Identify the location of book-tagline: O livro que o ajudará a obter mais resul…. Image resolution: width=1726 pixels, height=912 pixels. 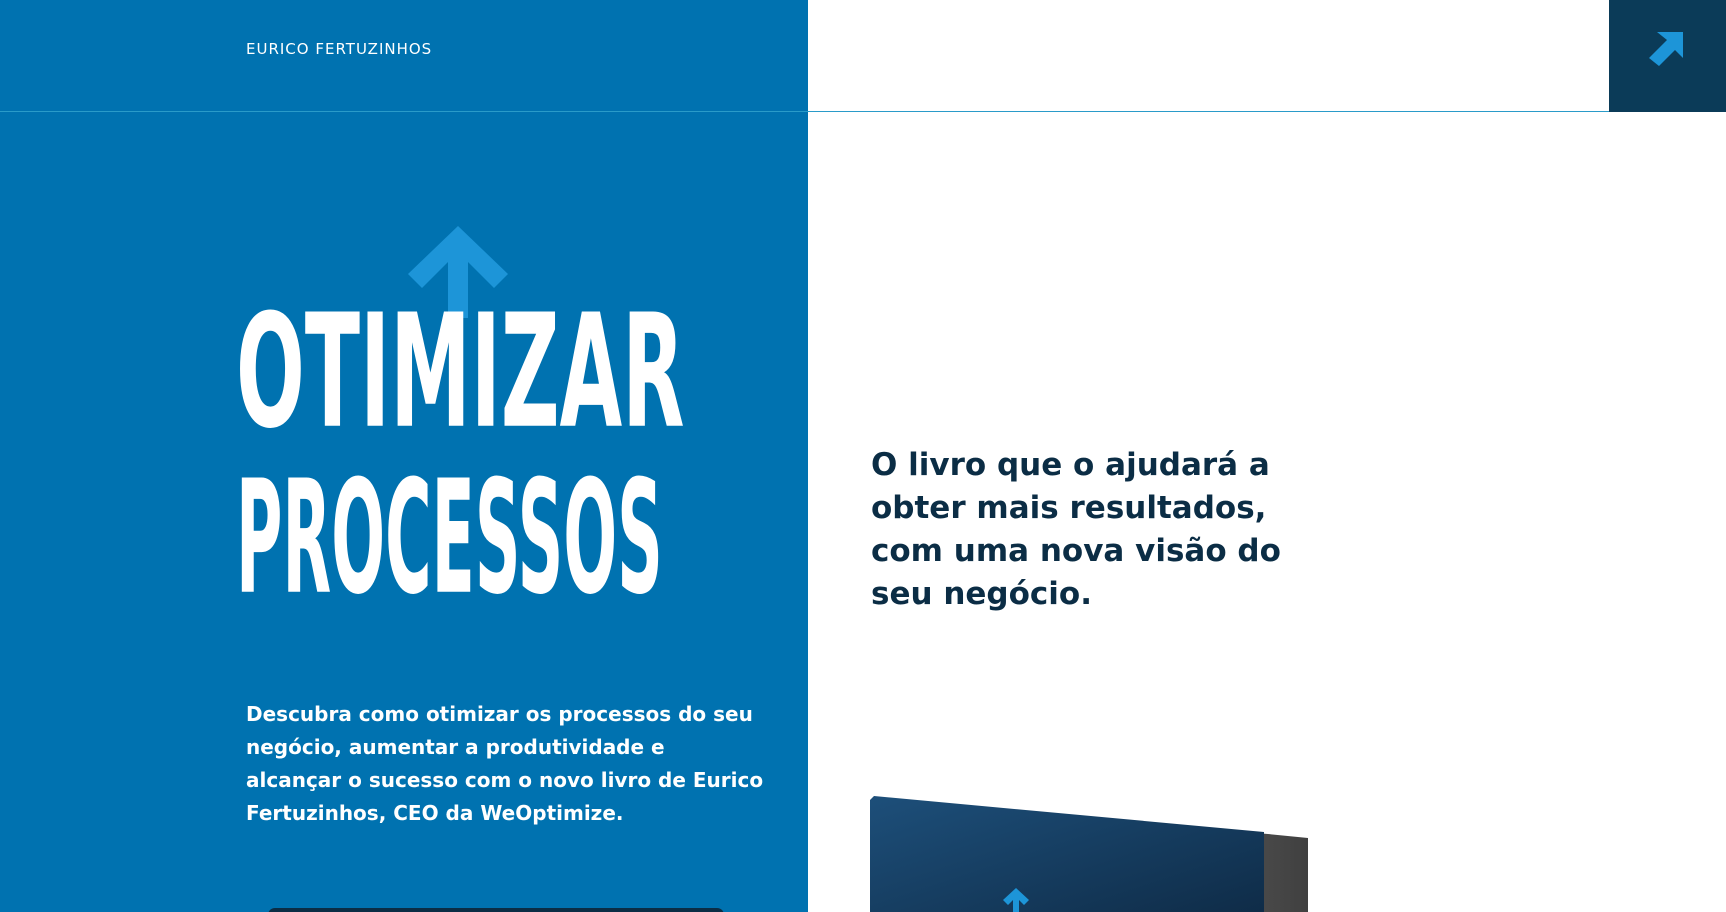
(1076, 529).